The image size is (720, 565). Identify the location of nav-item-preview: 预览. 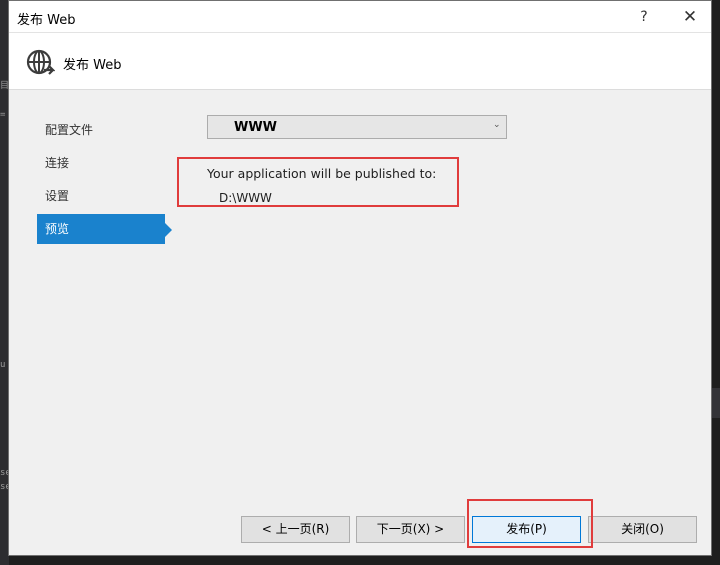
(101, 229).